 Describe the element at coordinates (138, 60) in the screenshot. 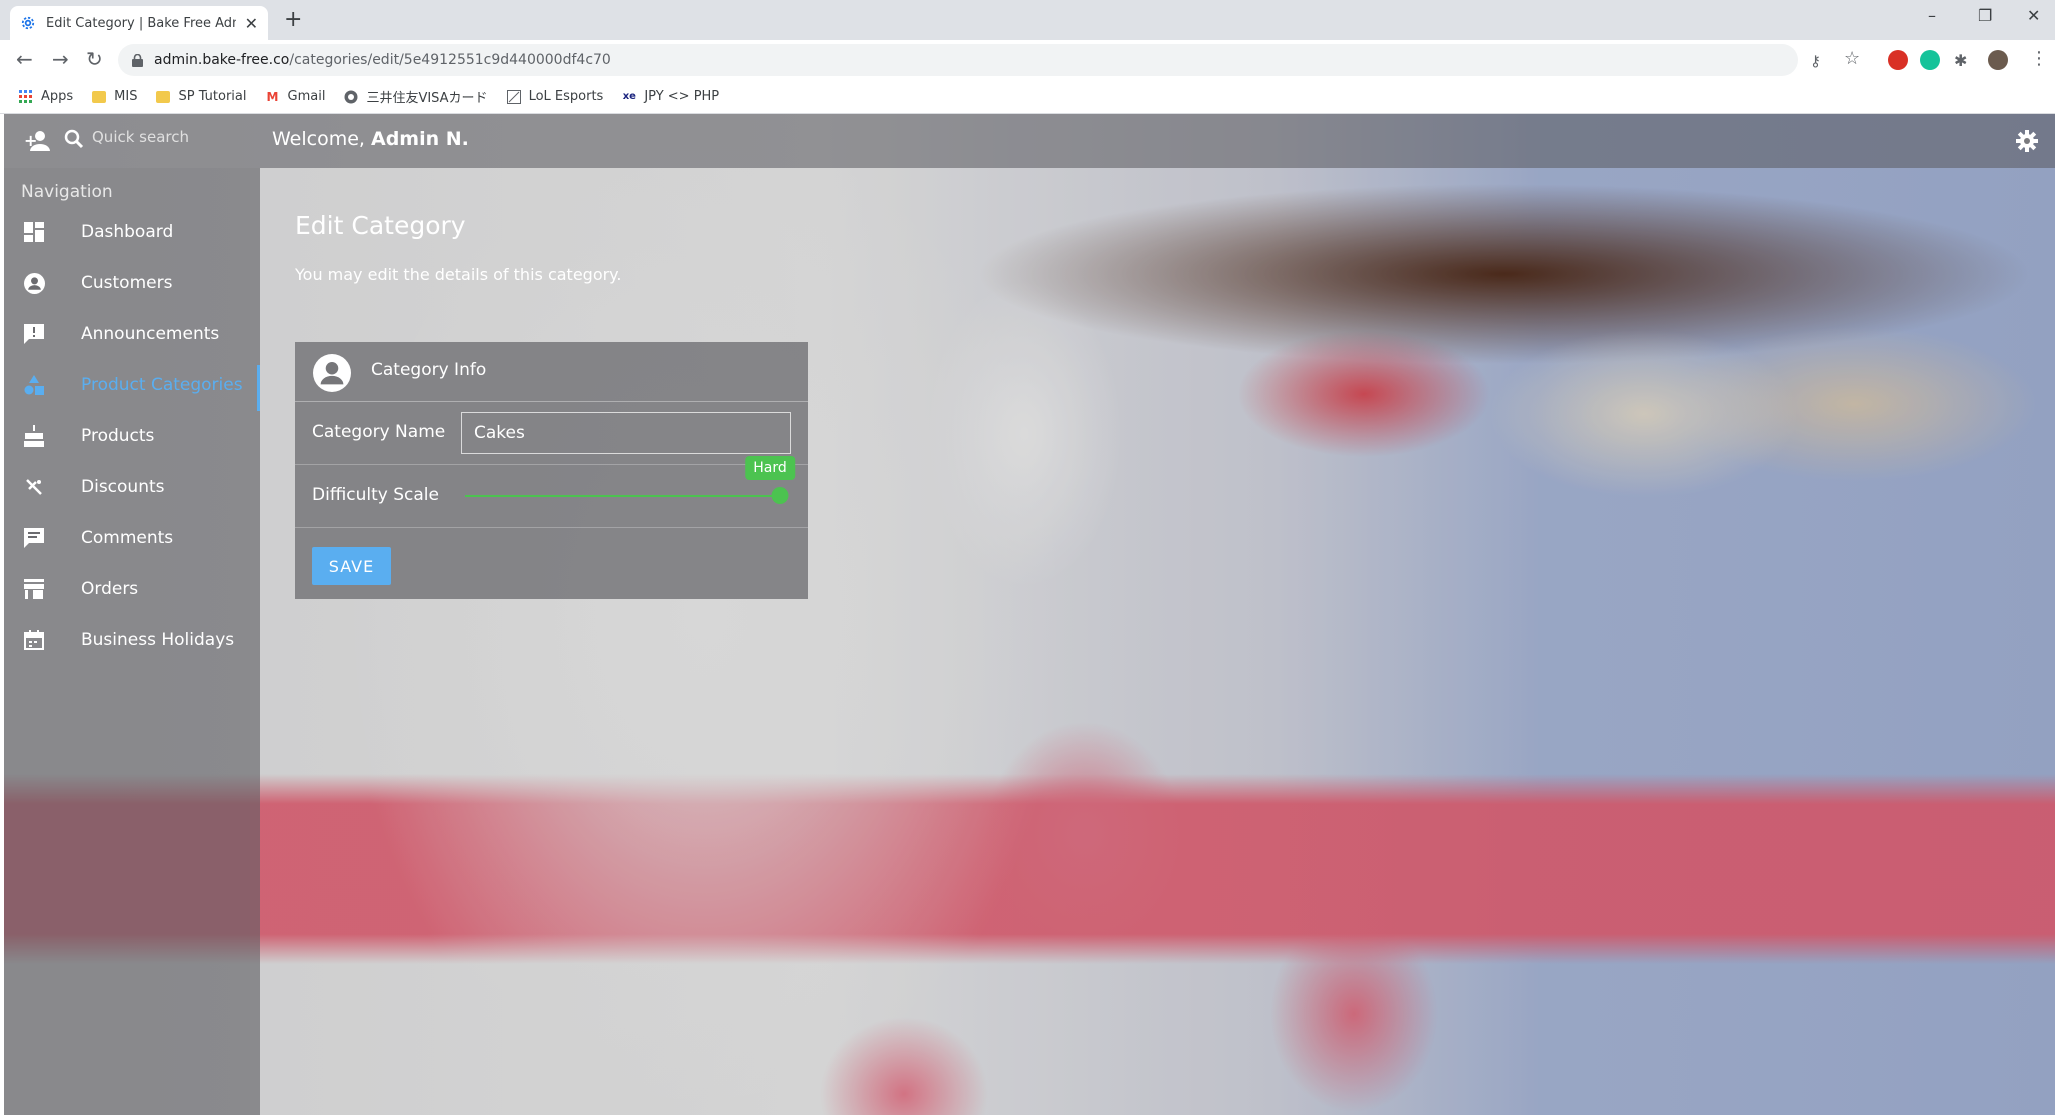

I see `lock-icon` at that location.